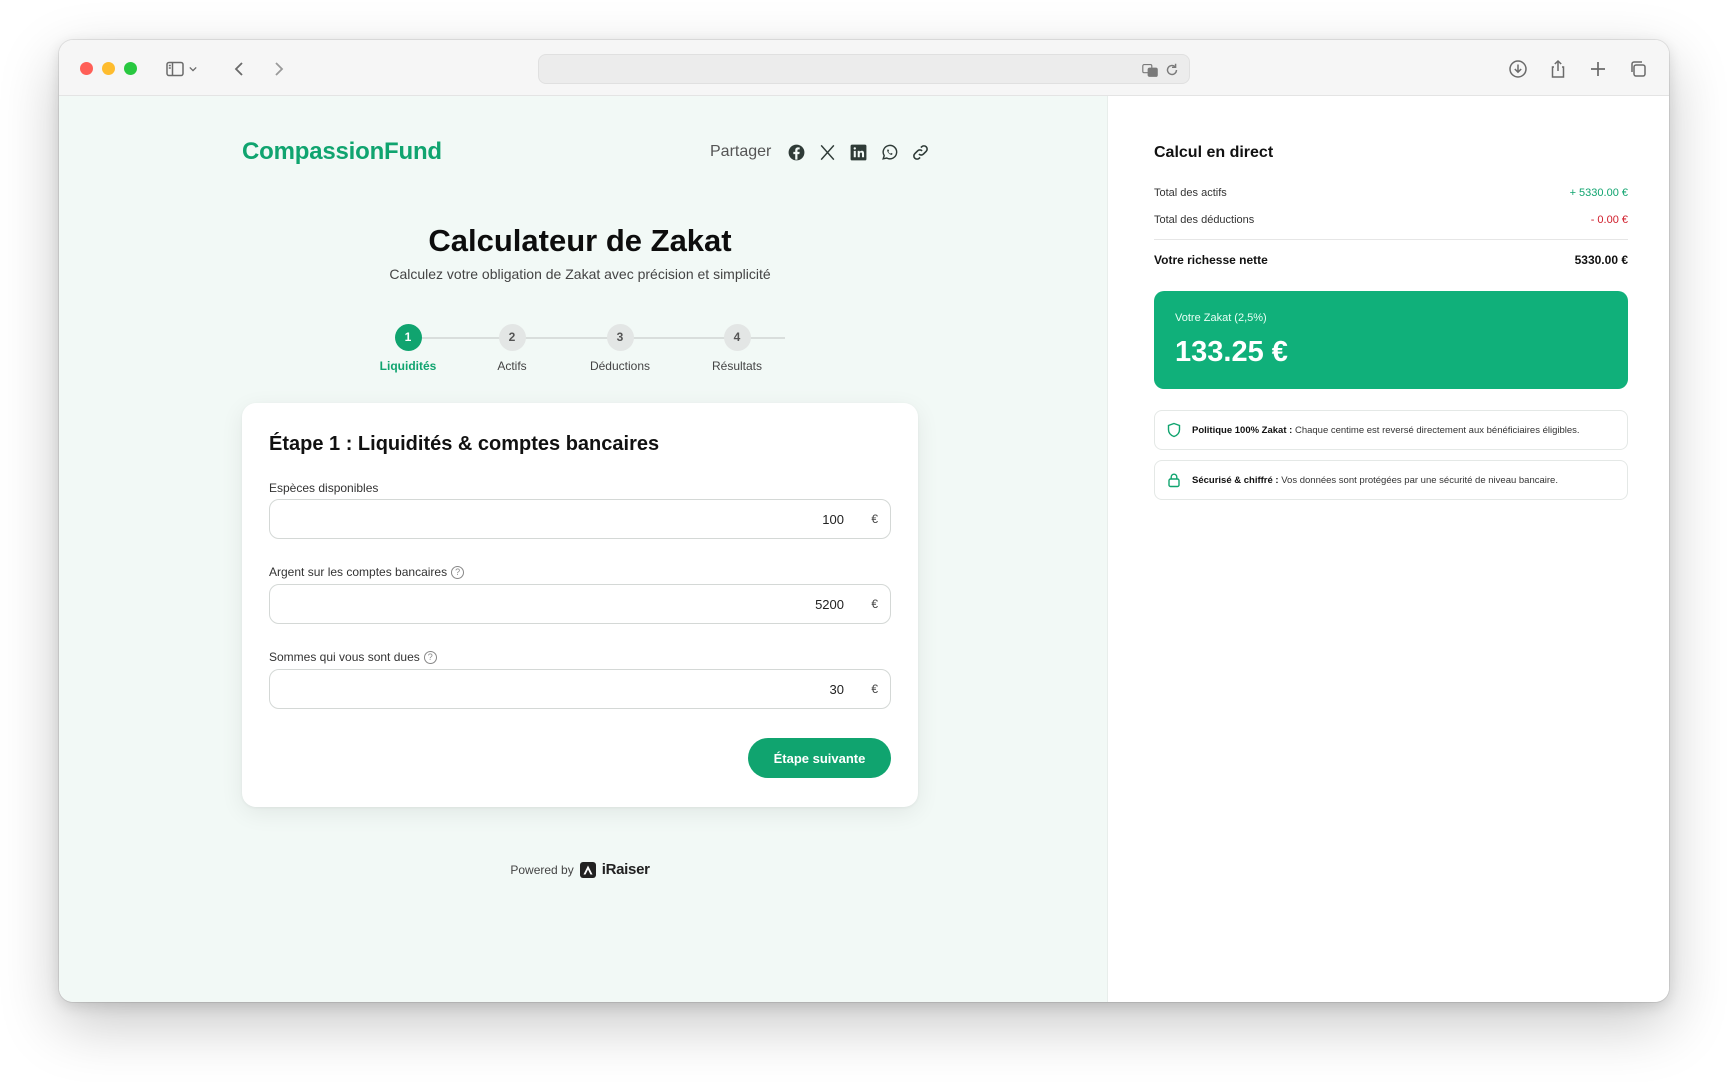 This screenshot has height=1082, width=1727. I want to click on security-text-bold: Sécurisé & chiffré :, so click(1235, 480).